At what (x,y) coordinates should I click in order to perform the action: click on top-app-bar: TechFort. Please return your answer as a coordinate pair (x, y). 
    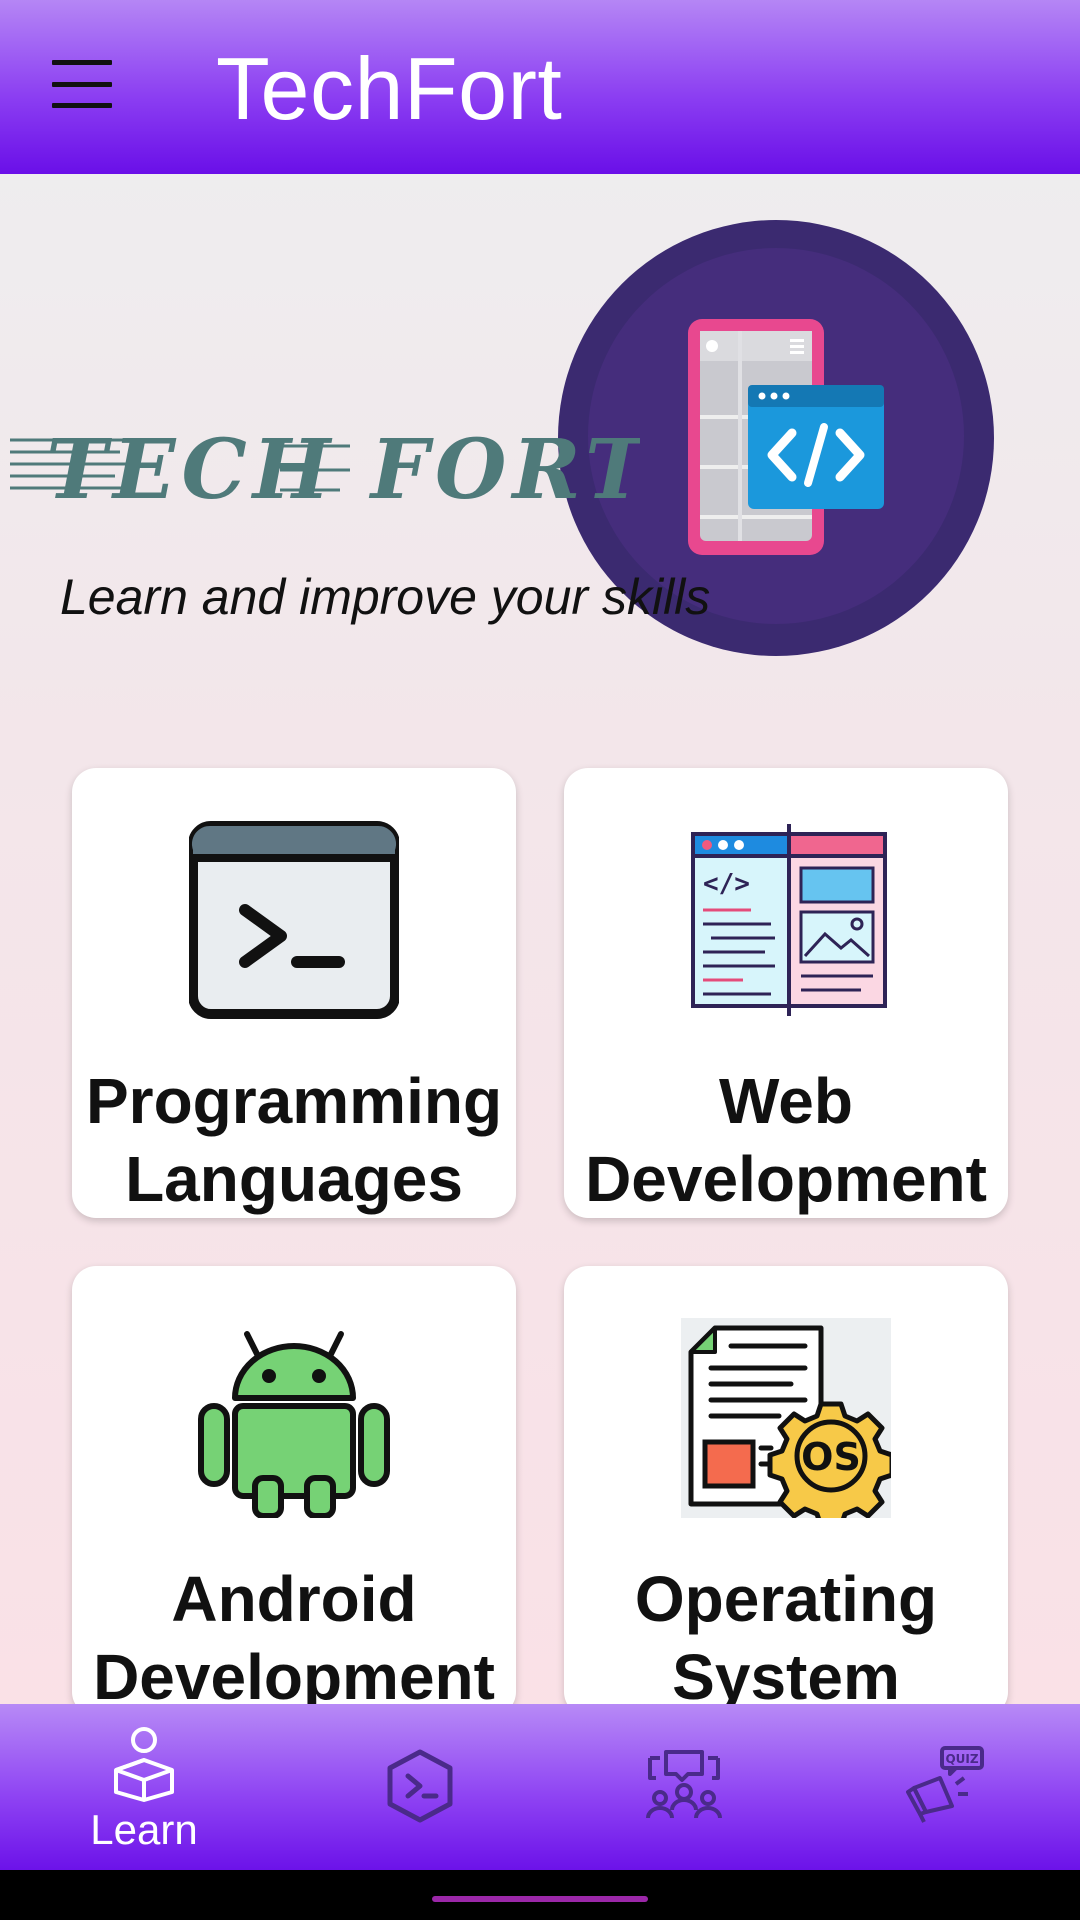
    Looking at the image, I should click on (540, 87).